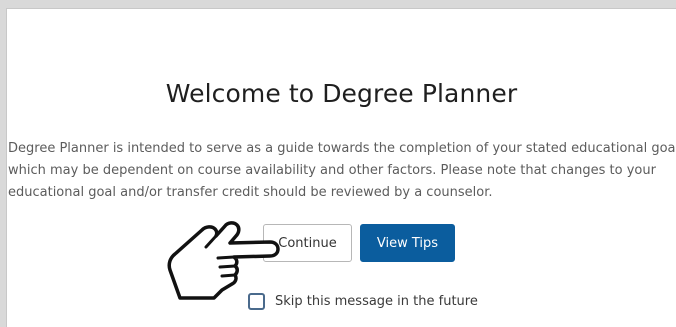  I want to click on hand-pointer-icon, so click(223, 260).